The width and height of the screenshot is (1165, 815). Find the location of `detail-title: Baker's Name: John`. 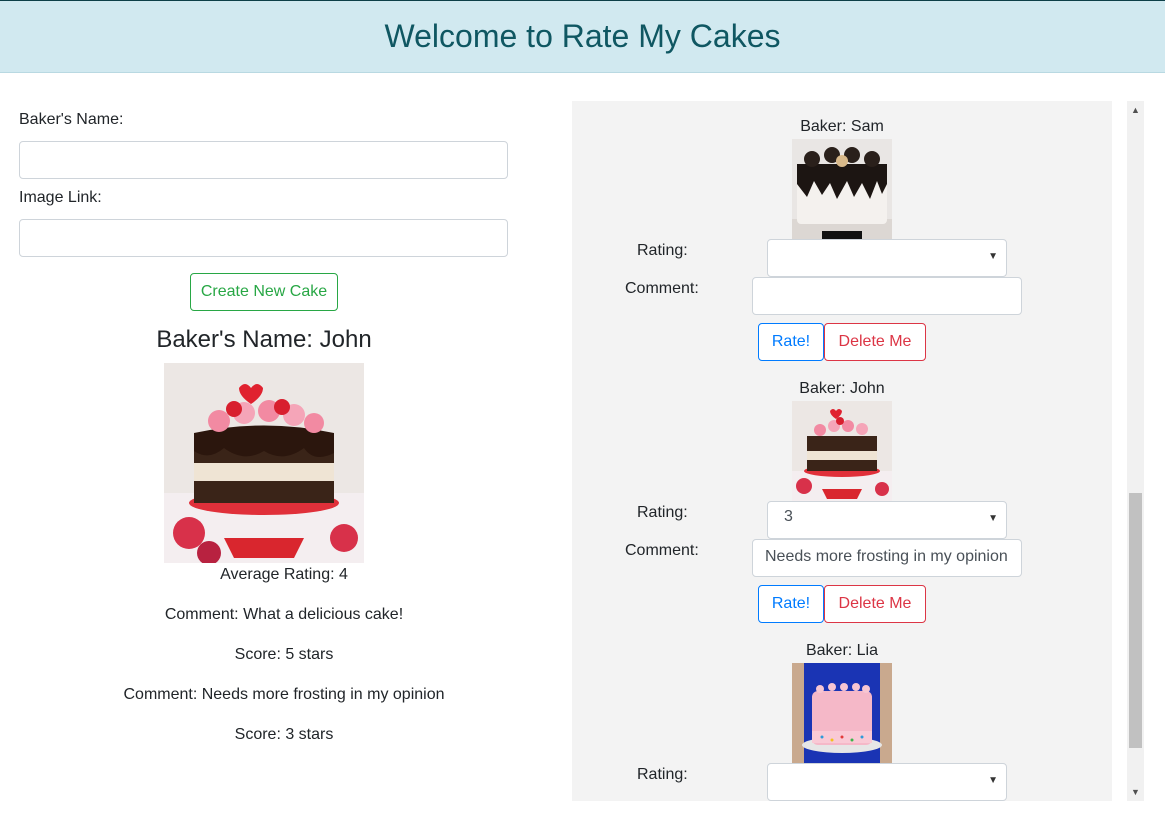

detail-title: Baker's Name: John is located at coordinates (264, 339).